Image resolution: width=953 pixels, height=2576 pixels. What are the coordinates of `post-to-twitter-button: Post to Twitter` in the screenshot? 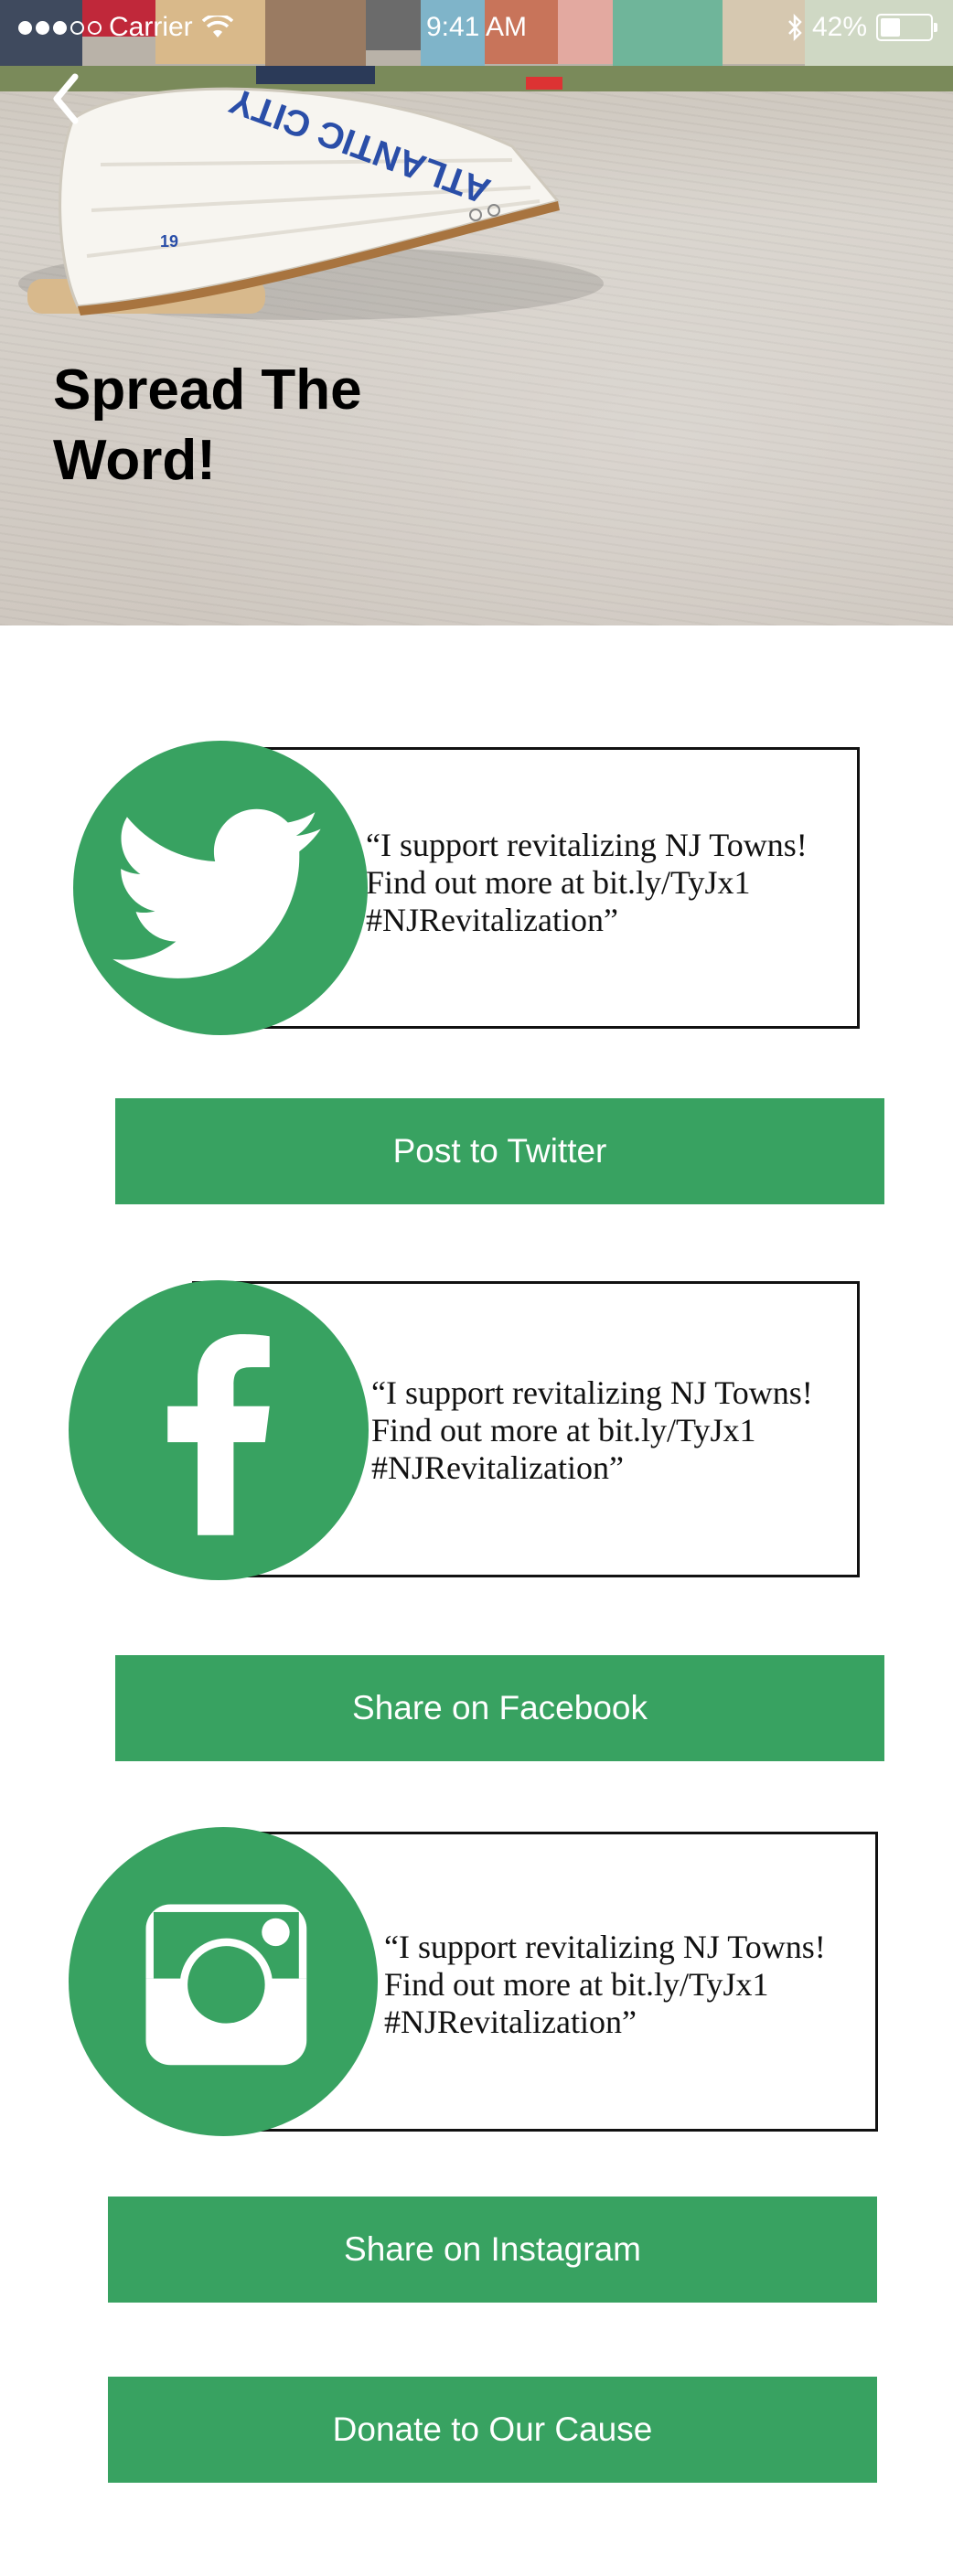 It's located at (500, 1151).